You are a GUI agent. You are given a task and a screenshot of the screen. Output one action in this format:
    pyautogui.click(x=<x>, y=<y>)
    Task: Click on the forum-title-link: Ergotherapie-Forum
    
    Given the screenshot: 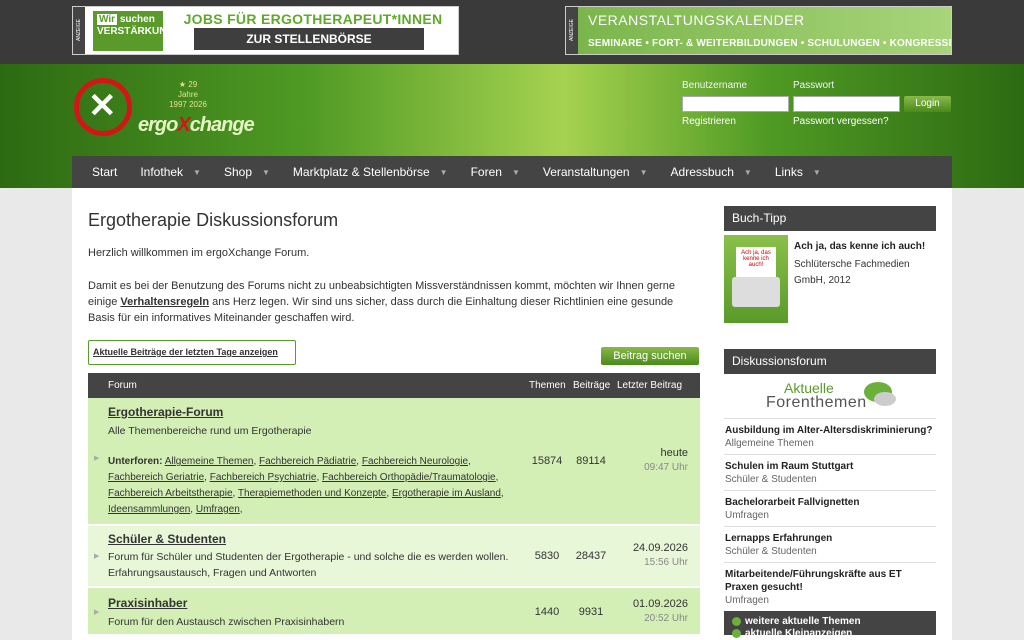 What is the action you would take?
    pyautogui.click(x=165, y=412)
    